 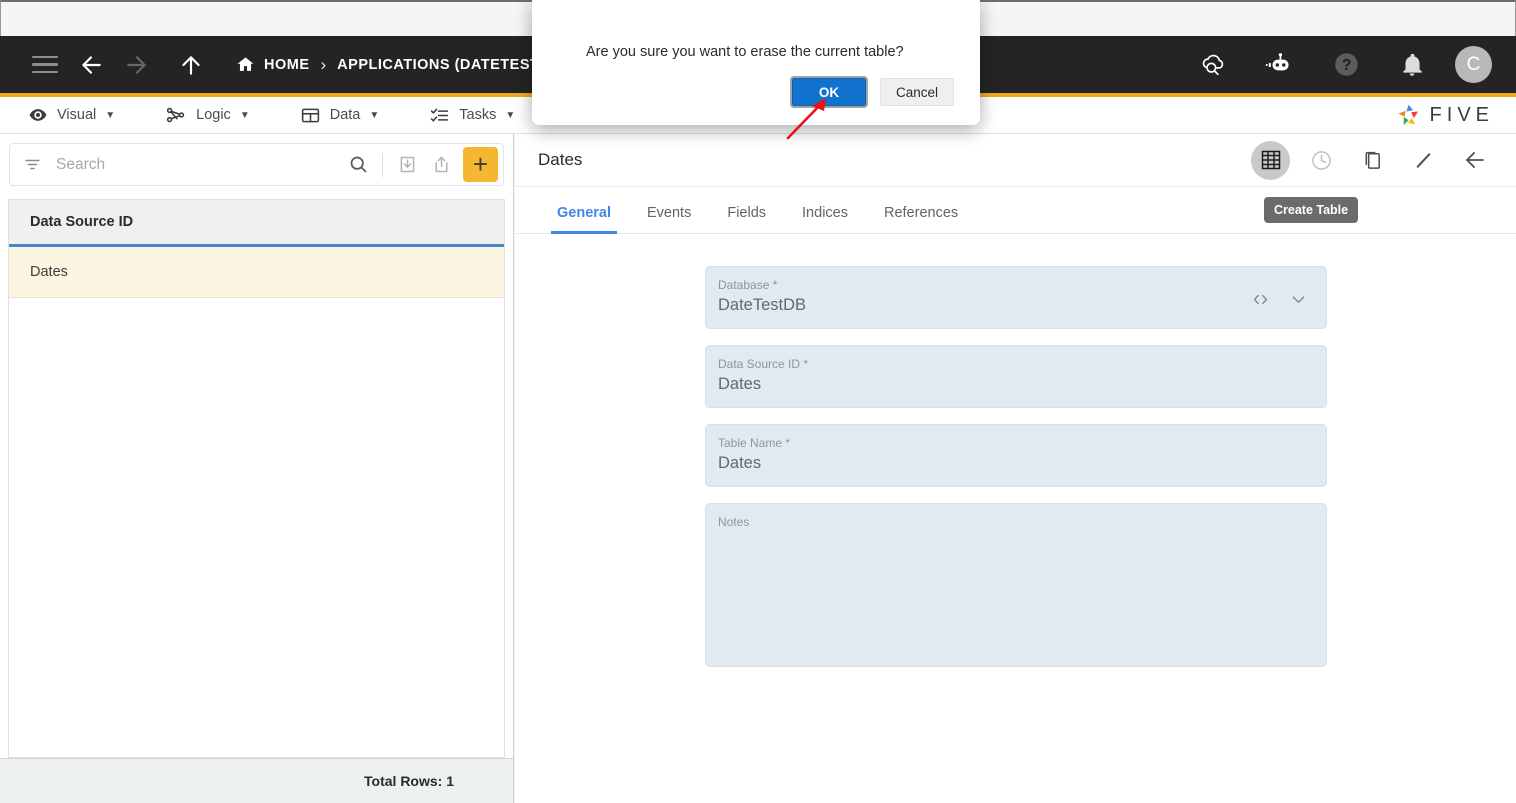 What do you see at coordinates (38, 115) in the screenshot?
I see `eye-icon` at bounding box center [38, 115].